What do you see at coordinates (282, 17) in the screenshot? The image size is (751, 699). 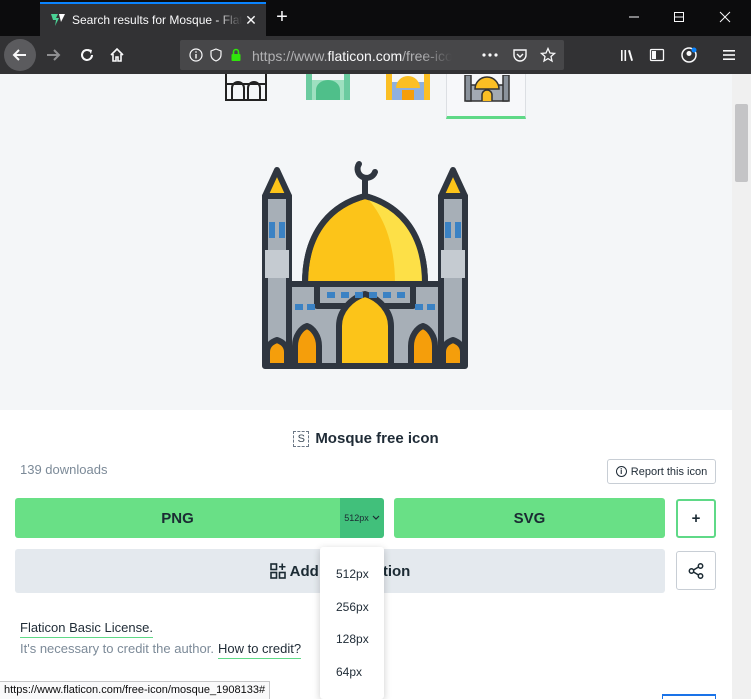 I see `new-tab-button: +` at bounding box center [282, 17].